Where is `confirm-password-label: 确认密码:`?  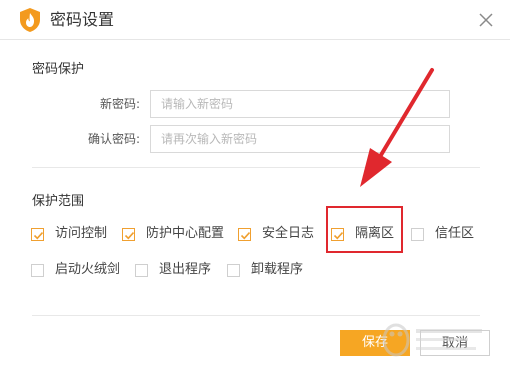 confirm-password-label: 确认密码: is located at coordinates (113, 139).